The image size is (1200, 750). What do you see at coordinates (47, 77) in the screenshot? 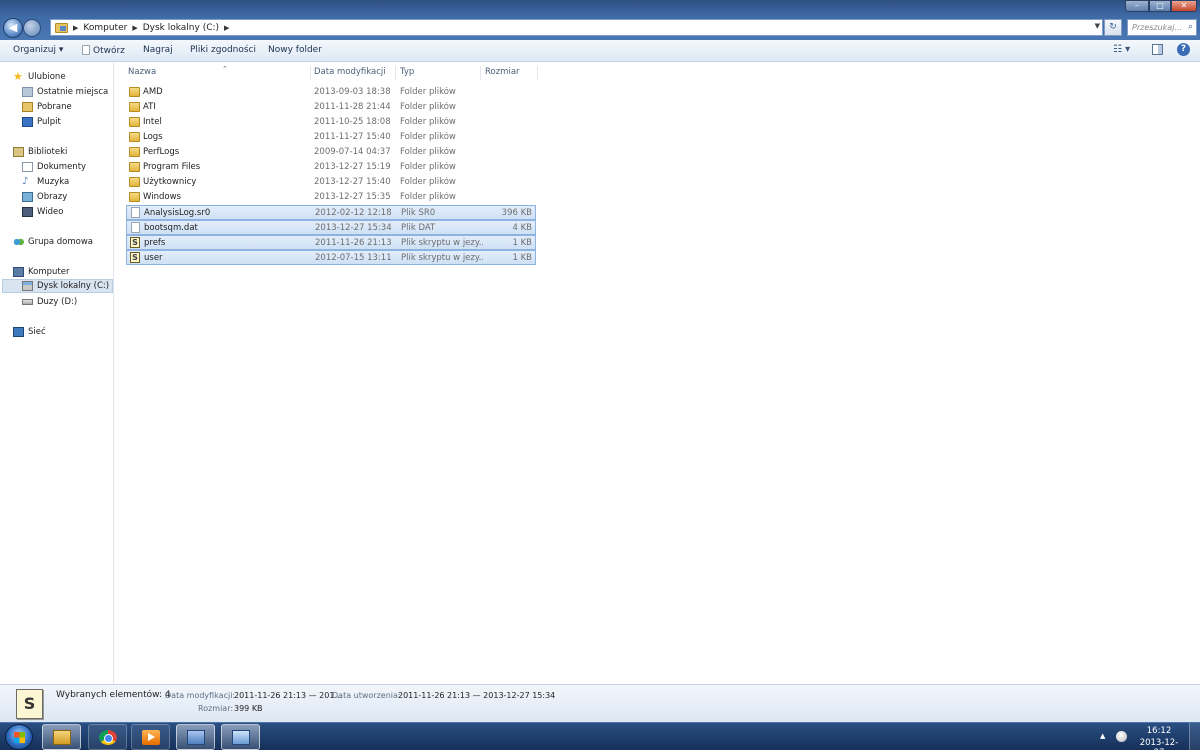
I see `nav-label: Ulubione` at bounding box center [47, 77].